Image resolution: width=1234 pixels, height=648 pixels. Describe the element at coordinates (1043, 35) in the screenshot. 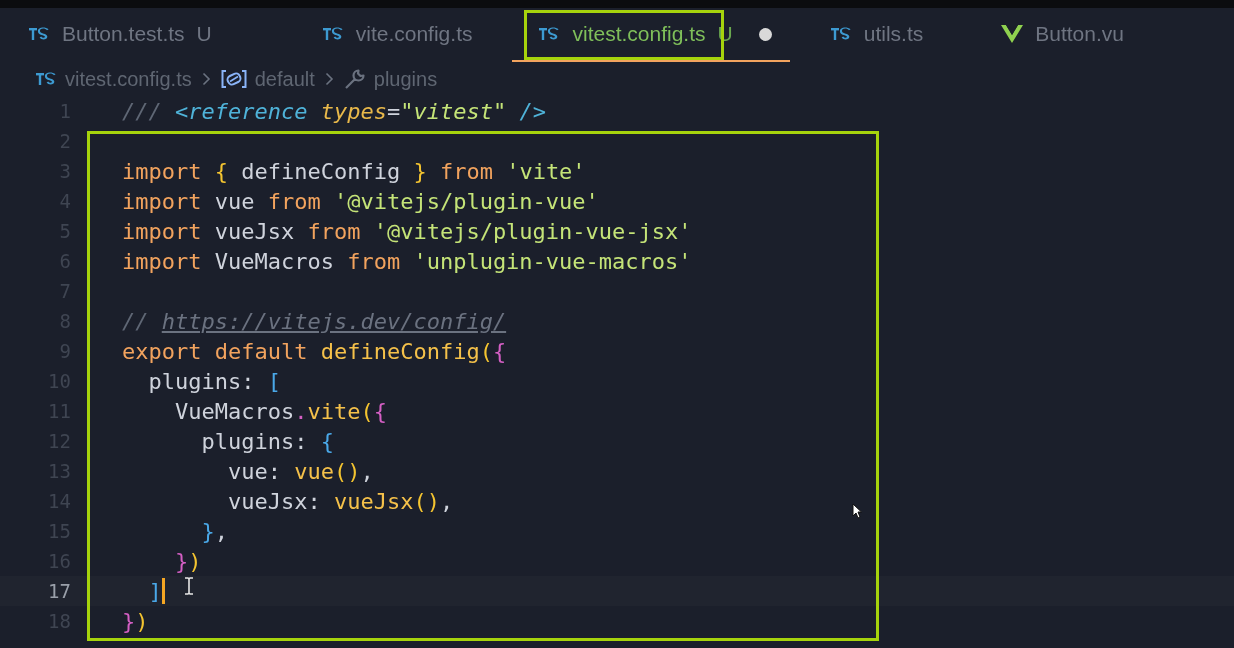

I see `editor-tab: Button.vu` at that location.